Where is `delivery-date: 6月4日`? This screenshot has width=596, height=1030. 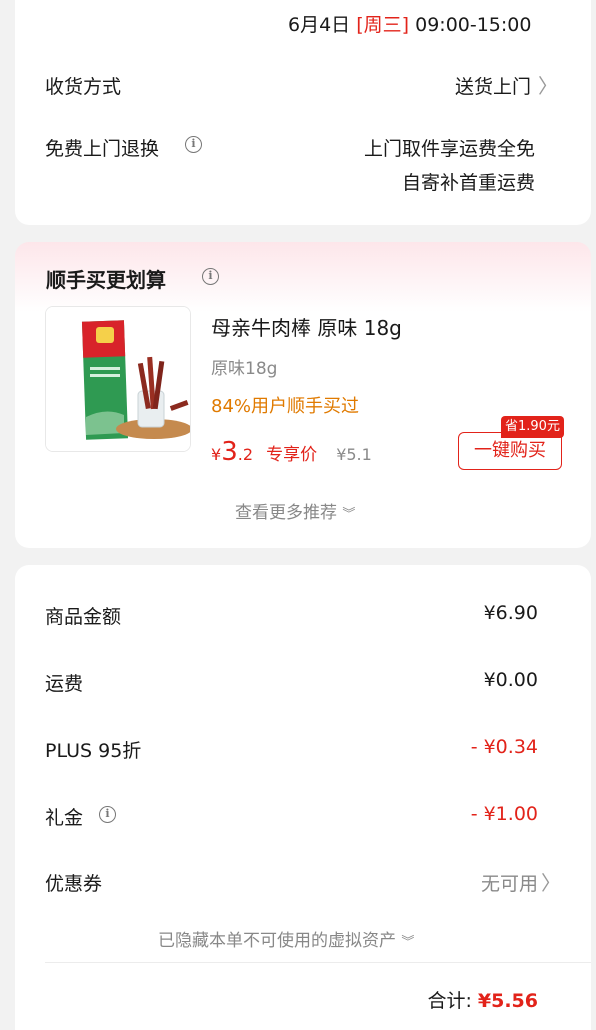 delivery-date: 6月4日 is located at coordinates (319, 25).